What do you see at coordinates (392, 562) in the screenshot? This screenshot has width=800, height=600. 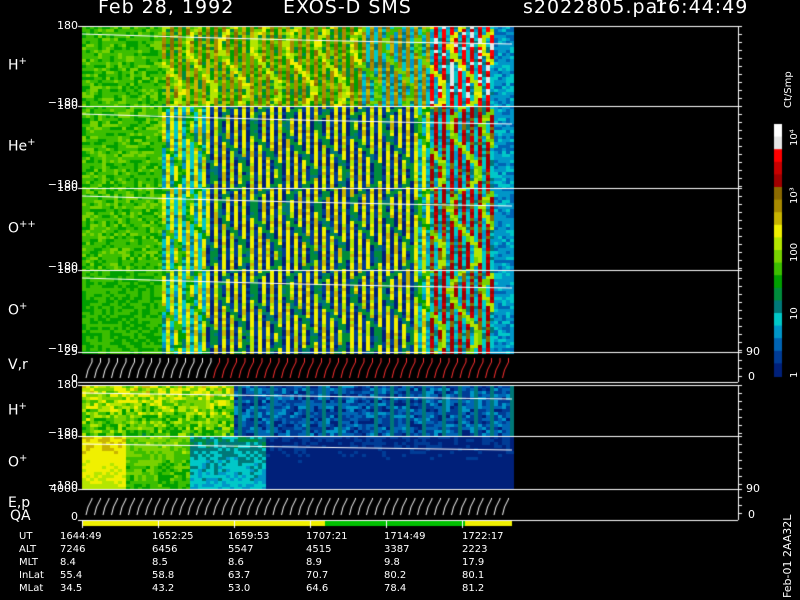 I see `table-cell: 9.8` at bounding box center [392, 562].